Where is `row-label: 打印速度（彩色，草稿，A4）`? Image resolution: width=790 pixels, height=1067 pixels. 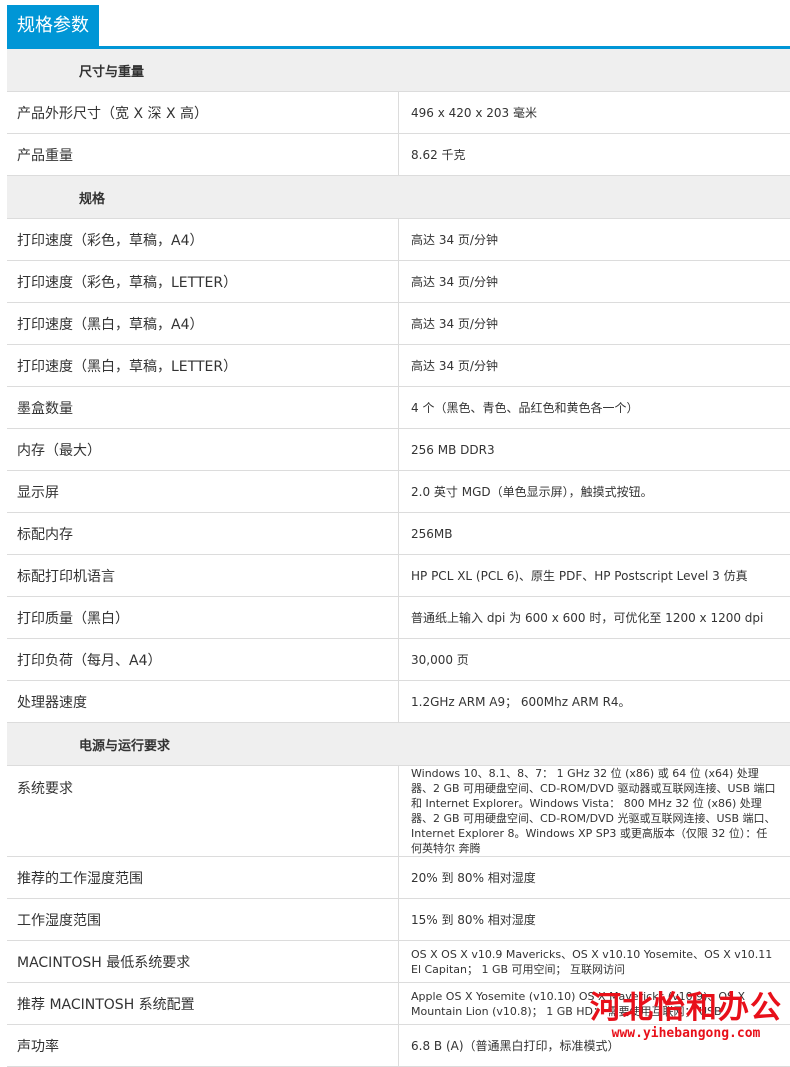
row-label: 打印速度（彩色，草稿，A4） is located at coordinates (203, 240).